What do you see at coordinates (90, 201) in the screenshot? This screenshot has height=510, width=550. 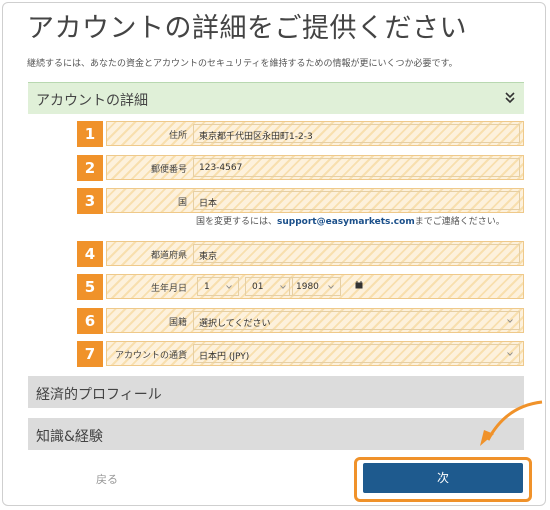 I see `step-badge-3: 3` at bounding box center [90, 201].